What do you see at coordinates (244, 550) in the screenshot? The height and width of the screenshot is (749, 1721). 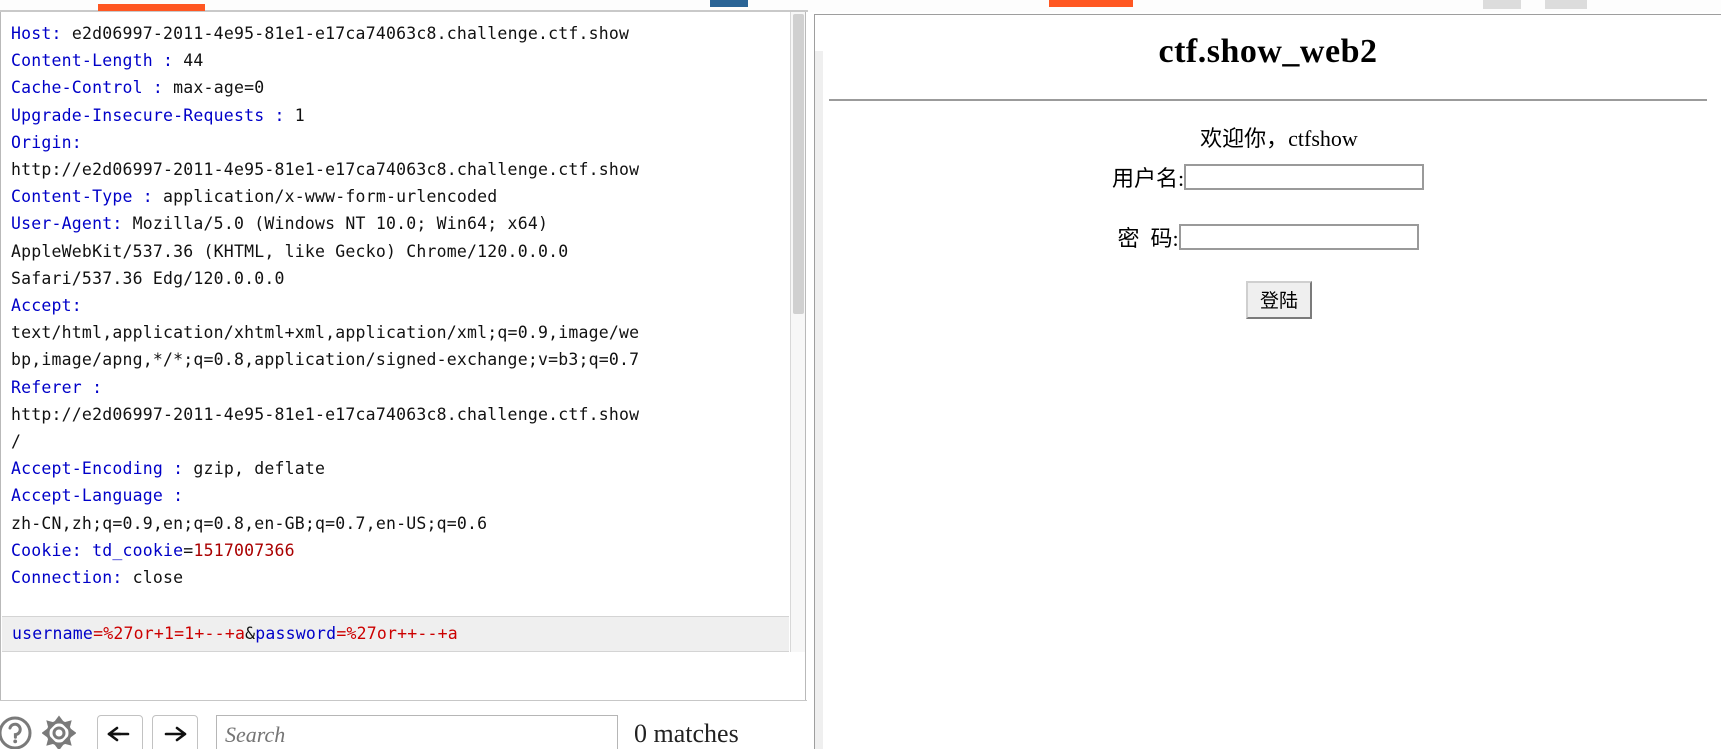 I see `cookie-value: 1517007366` at bounding box center [244, 550].